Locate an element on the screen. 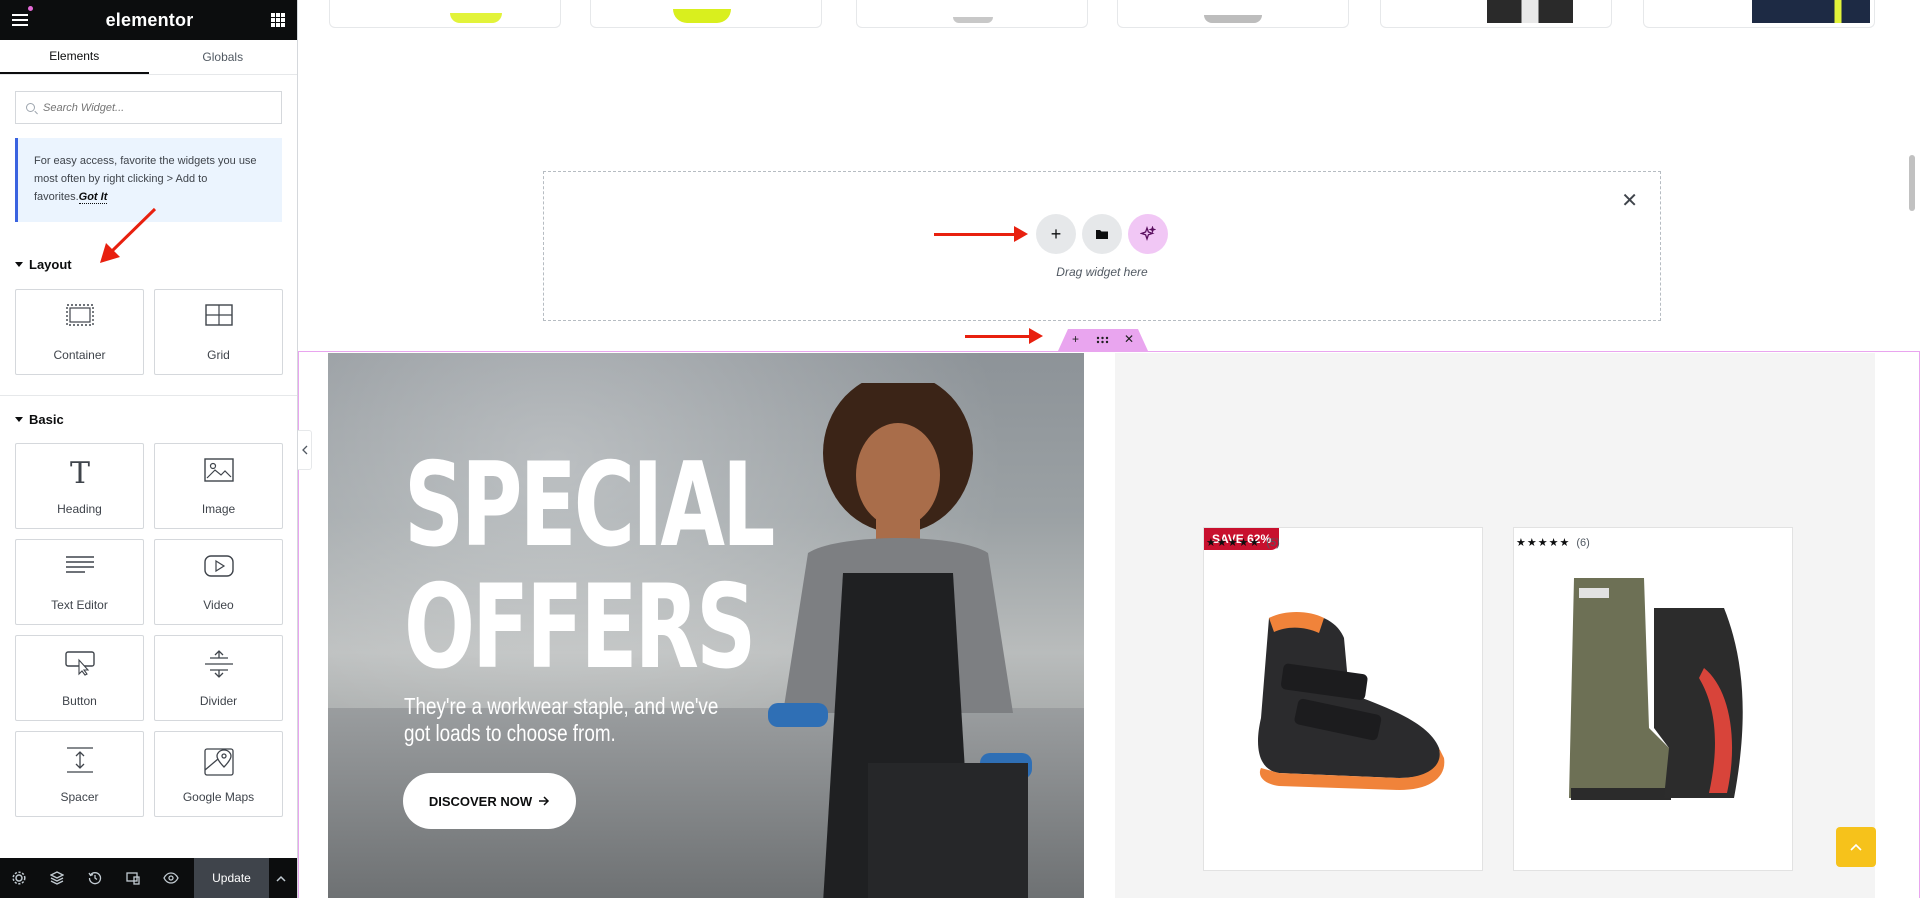 Image resolution: width=1920 pixels, height=898 pixels. layout-category-title: Layout is located at coordinates (50, 264).